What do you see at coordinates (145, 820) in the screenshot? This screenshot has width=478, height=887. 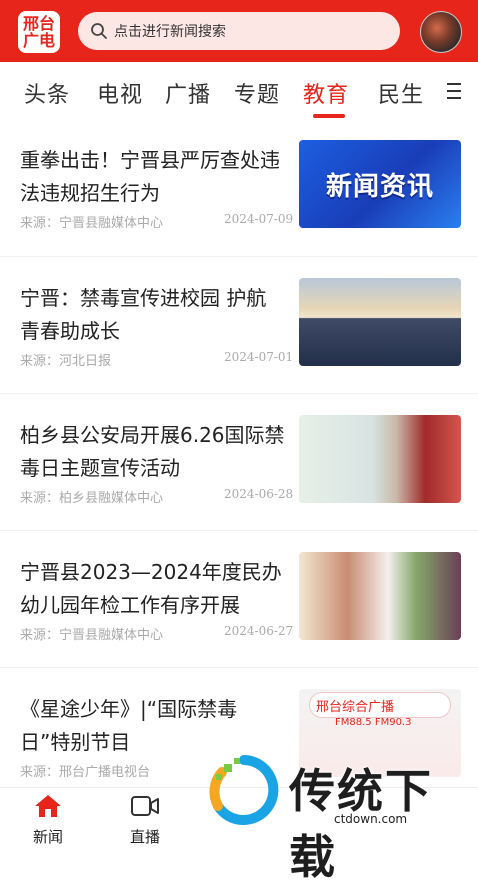 I see `nav-live: 直播` at bounding box center [145, 820].